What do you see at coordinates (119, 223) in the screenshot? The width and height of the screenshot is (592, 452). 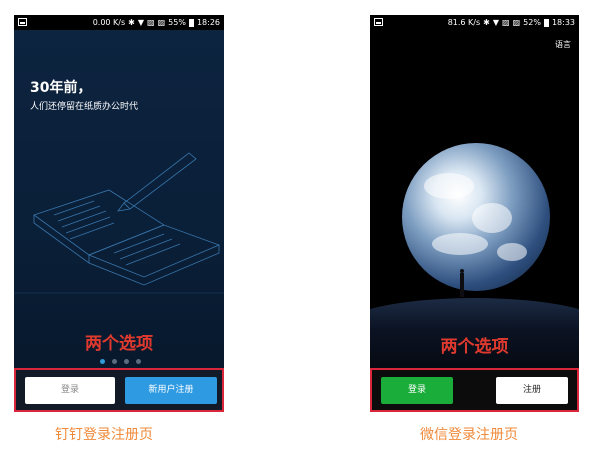 I see `notebook-pen-illustration` at bounding box center [119, 223].